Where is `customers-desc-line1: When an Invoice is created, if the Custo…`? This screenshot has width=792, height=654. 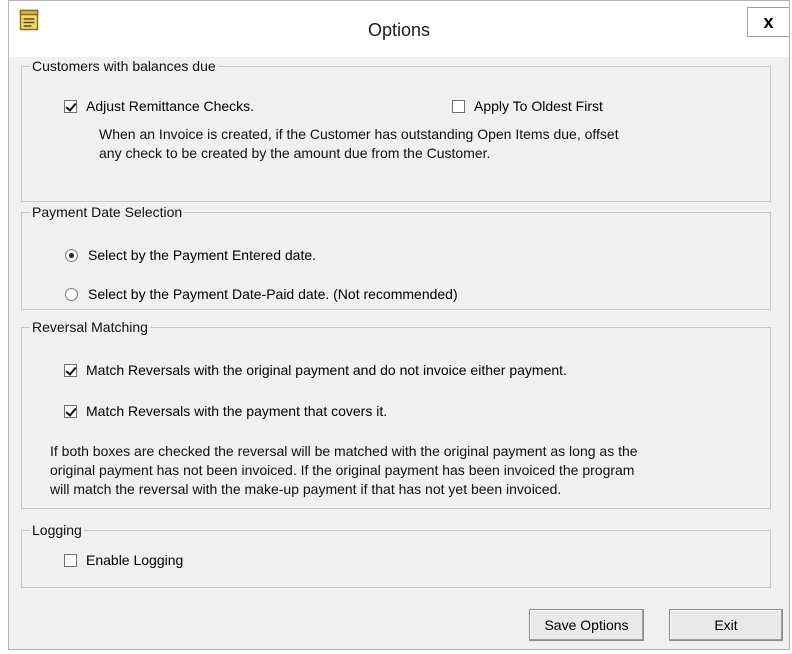 customers-desc-line1: When an Invoice is created, if the Custo… is located at coordinates (359, 134).